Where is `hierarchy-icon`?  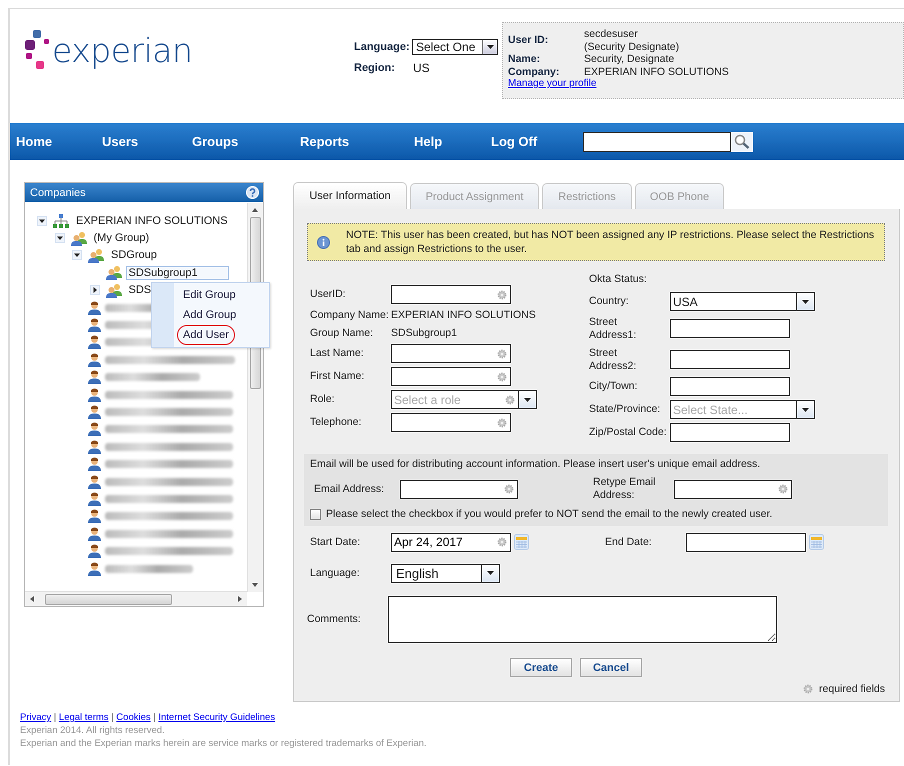
hierarchy-icon is located at coordinates (61, 221).